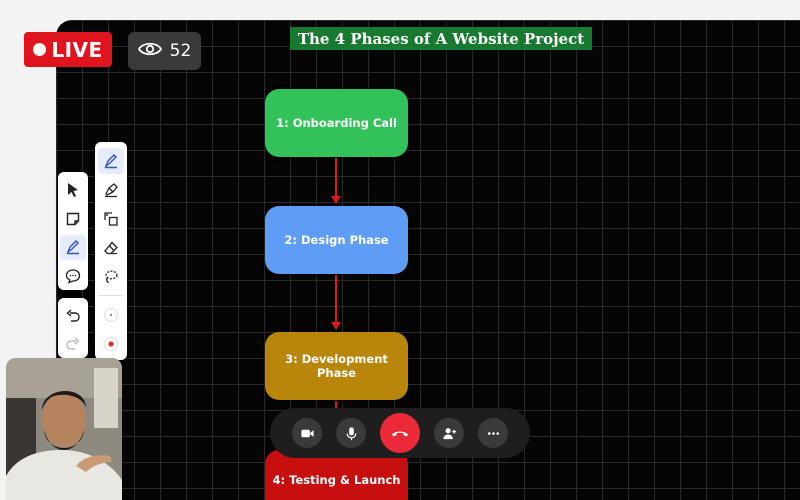 This screenshot has height=500, width=800. I want to click on pen-options-toolbar, so click(111, 251).